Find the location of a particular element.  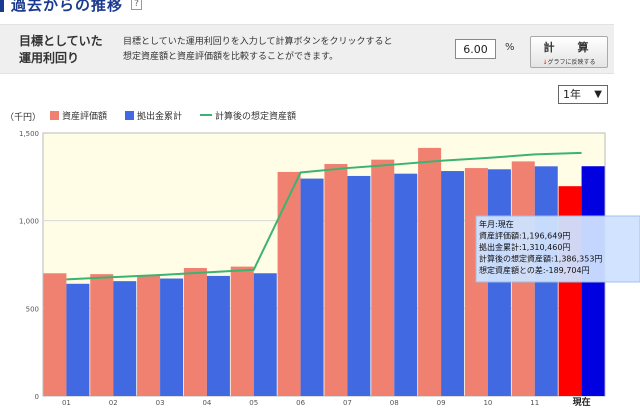

help-icon: ? is located at coordinates (137, 5).